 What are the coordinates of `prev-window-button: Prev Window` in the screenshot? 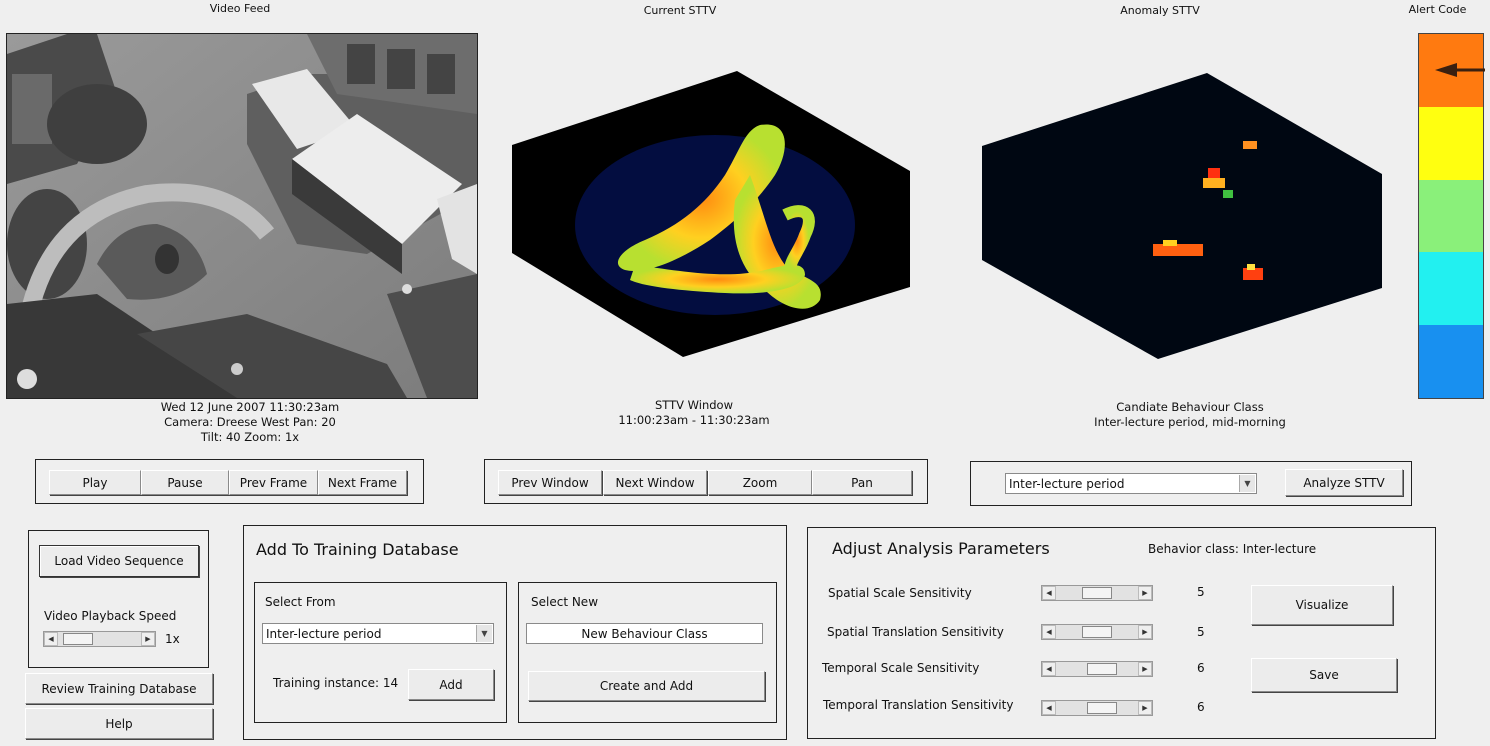 It's located at (550, 482).